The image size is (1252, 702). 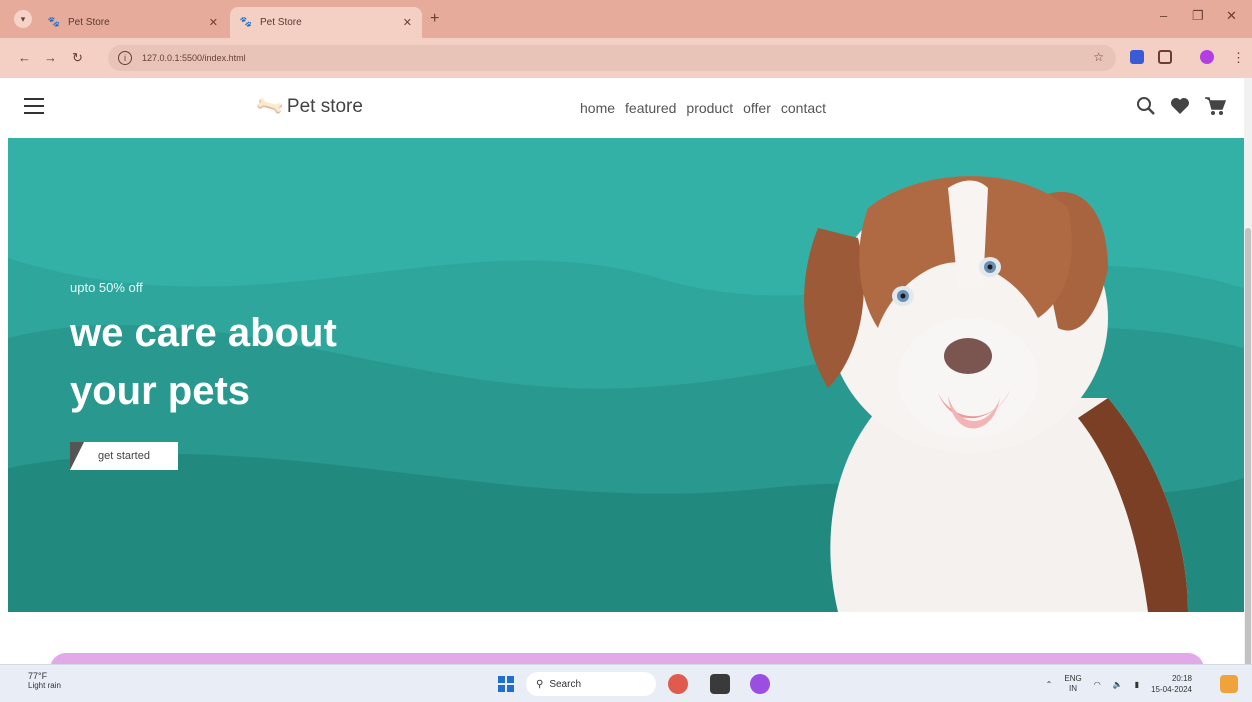 What do you see at coordinates (1231, 16) in the screenshot?
I see `close-window-icon: ✕` at bounding box center [1231, 16].